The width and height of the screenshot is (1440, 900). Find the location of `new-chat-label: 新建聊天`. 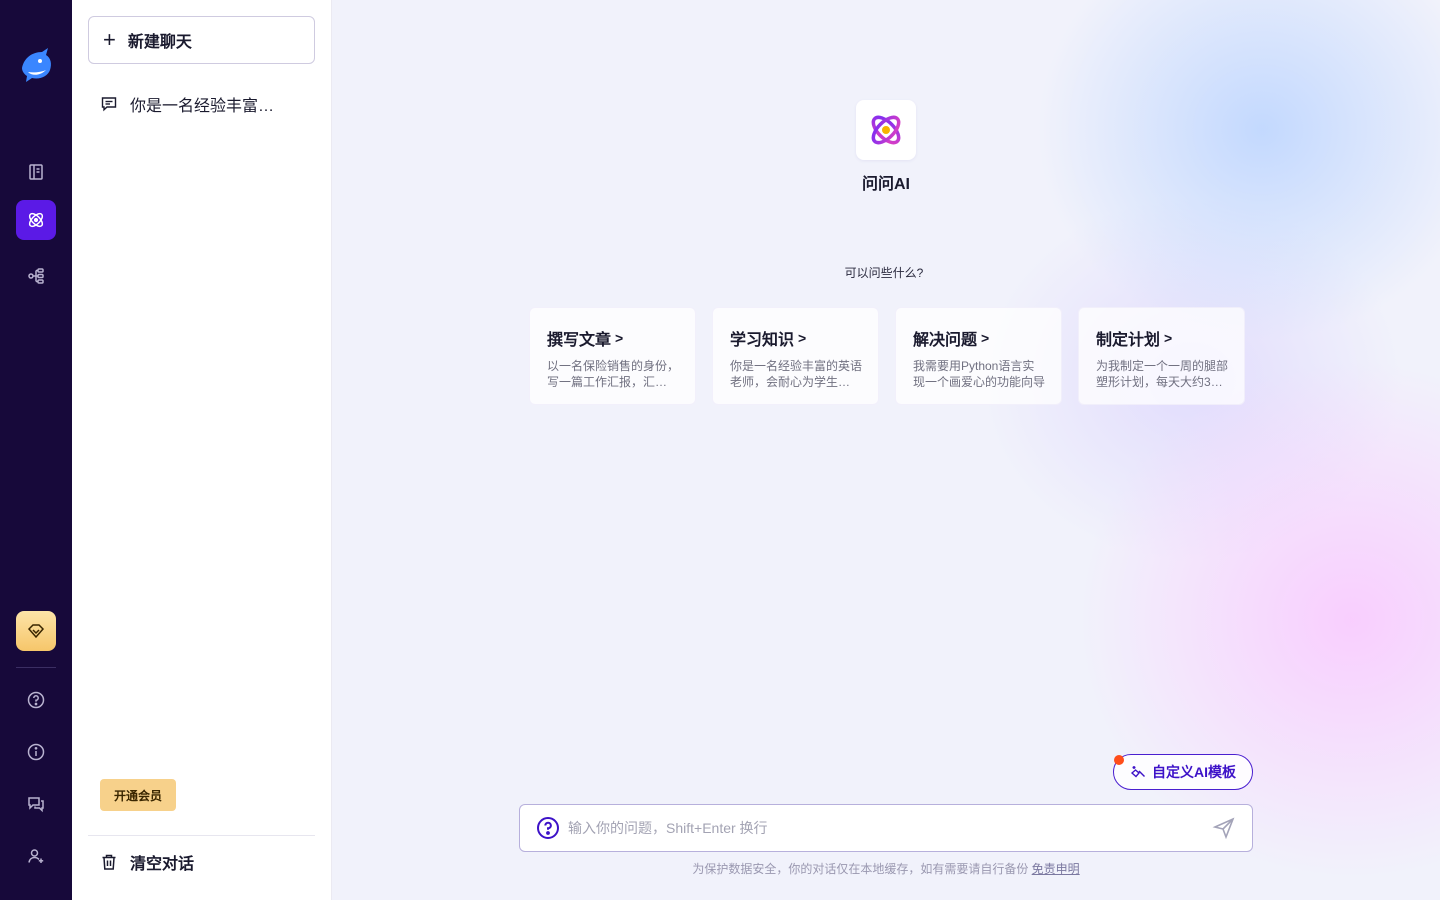

new-chat-label: 新建聊天 is located at coordinates (159, 42).